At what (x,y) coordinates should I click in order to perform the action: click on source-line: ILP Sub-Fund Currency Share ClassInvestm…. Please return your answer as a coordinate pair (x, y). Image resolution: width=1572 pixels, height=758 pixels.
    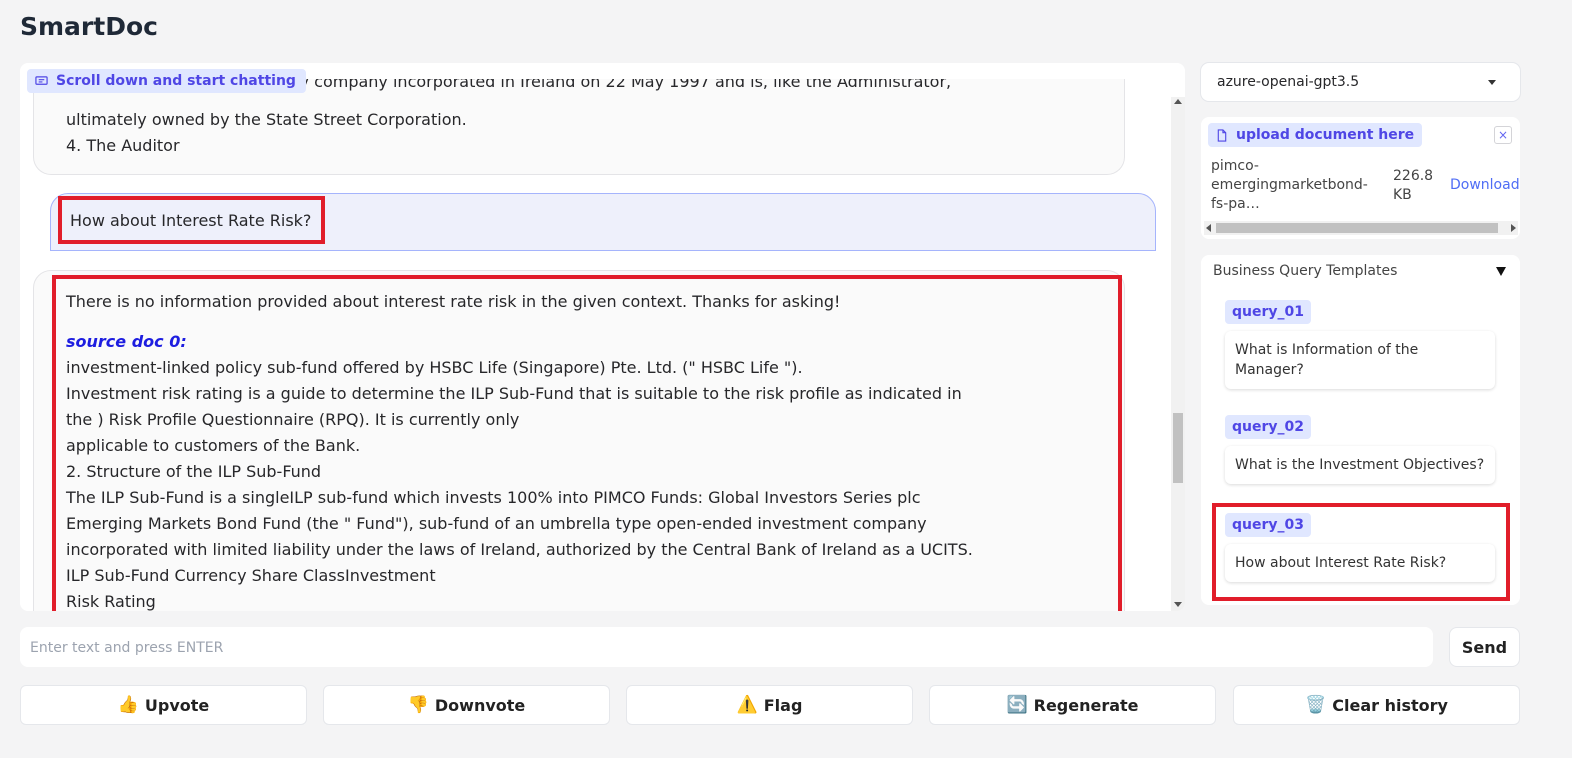
    Looking at the image, I should click on (251, 575).